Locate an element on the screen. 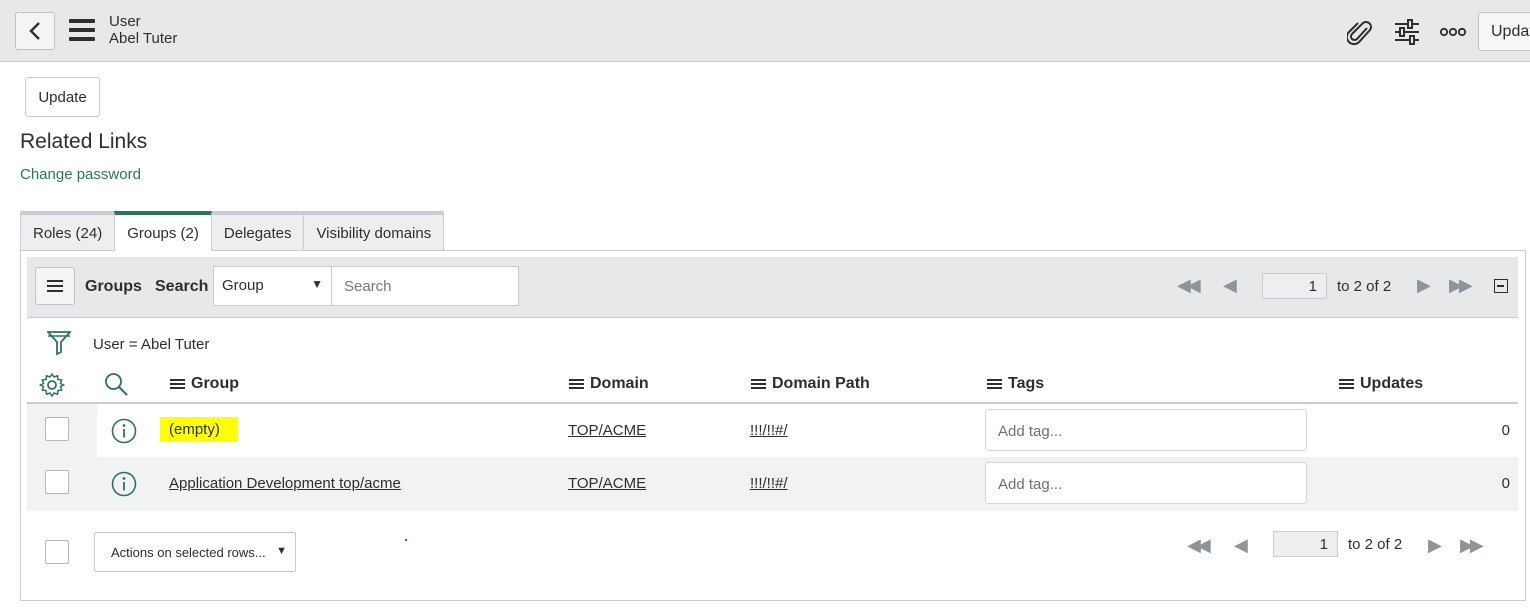  column-header-updates: Updates is located at coordinates (1381, 384).